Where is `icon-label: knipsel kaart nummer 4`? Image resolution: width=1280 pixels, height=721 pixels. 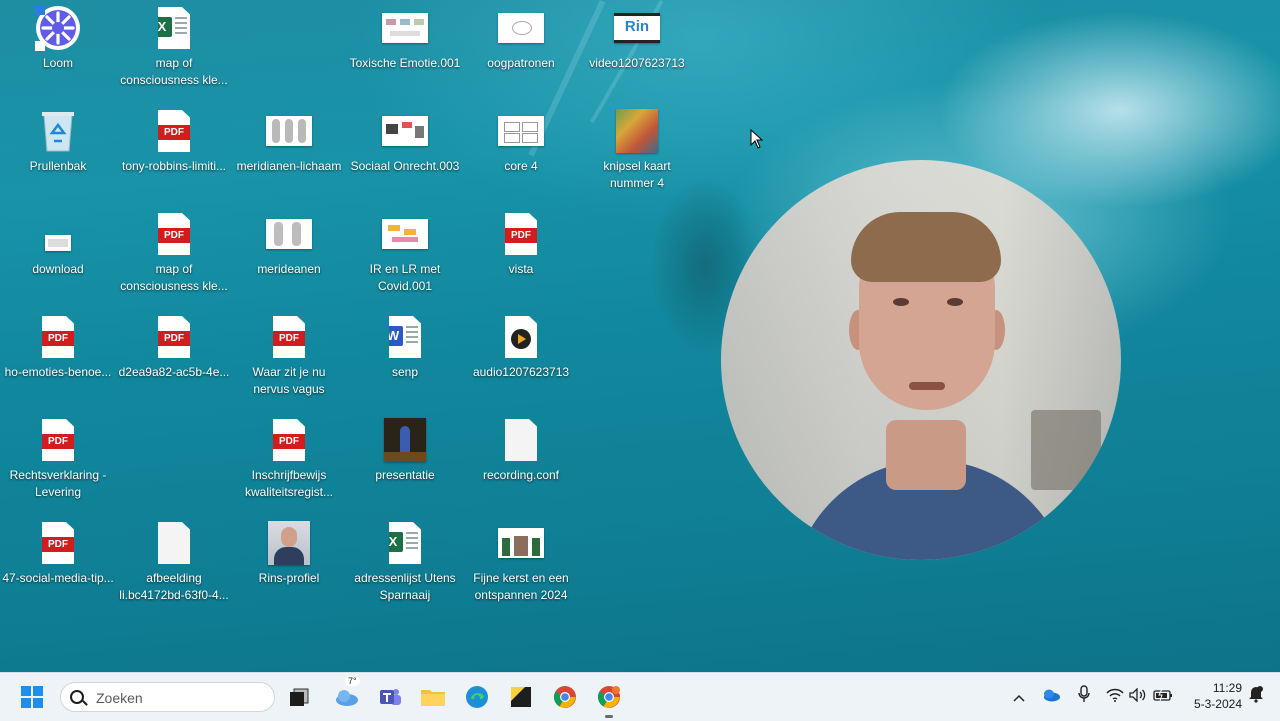
icon-label: knipsel kaart nummer 4 is located at coordinates (637, 174).